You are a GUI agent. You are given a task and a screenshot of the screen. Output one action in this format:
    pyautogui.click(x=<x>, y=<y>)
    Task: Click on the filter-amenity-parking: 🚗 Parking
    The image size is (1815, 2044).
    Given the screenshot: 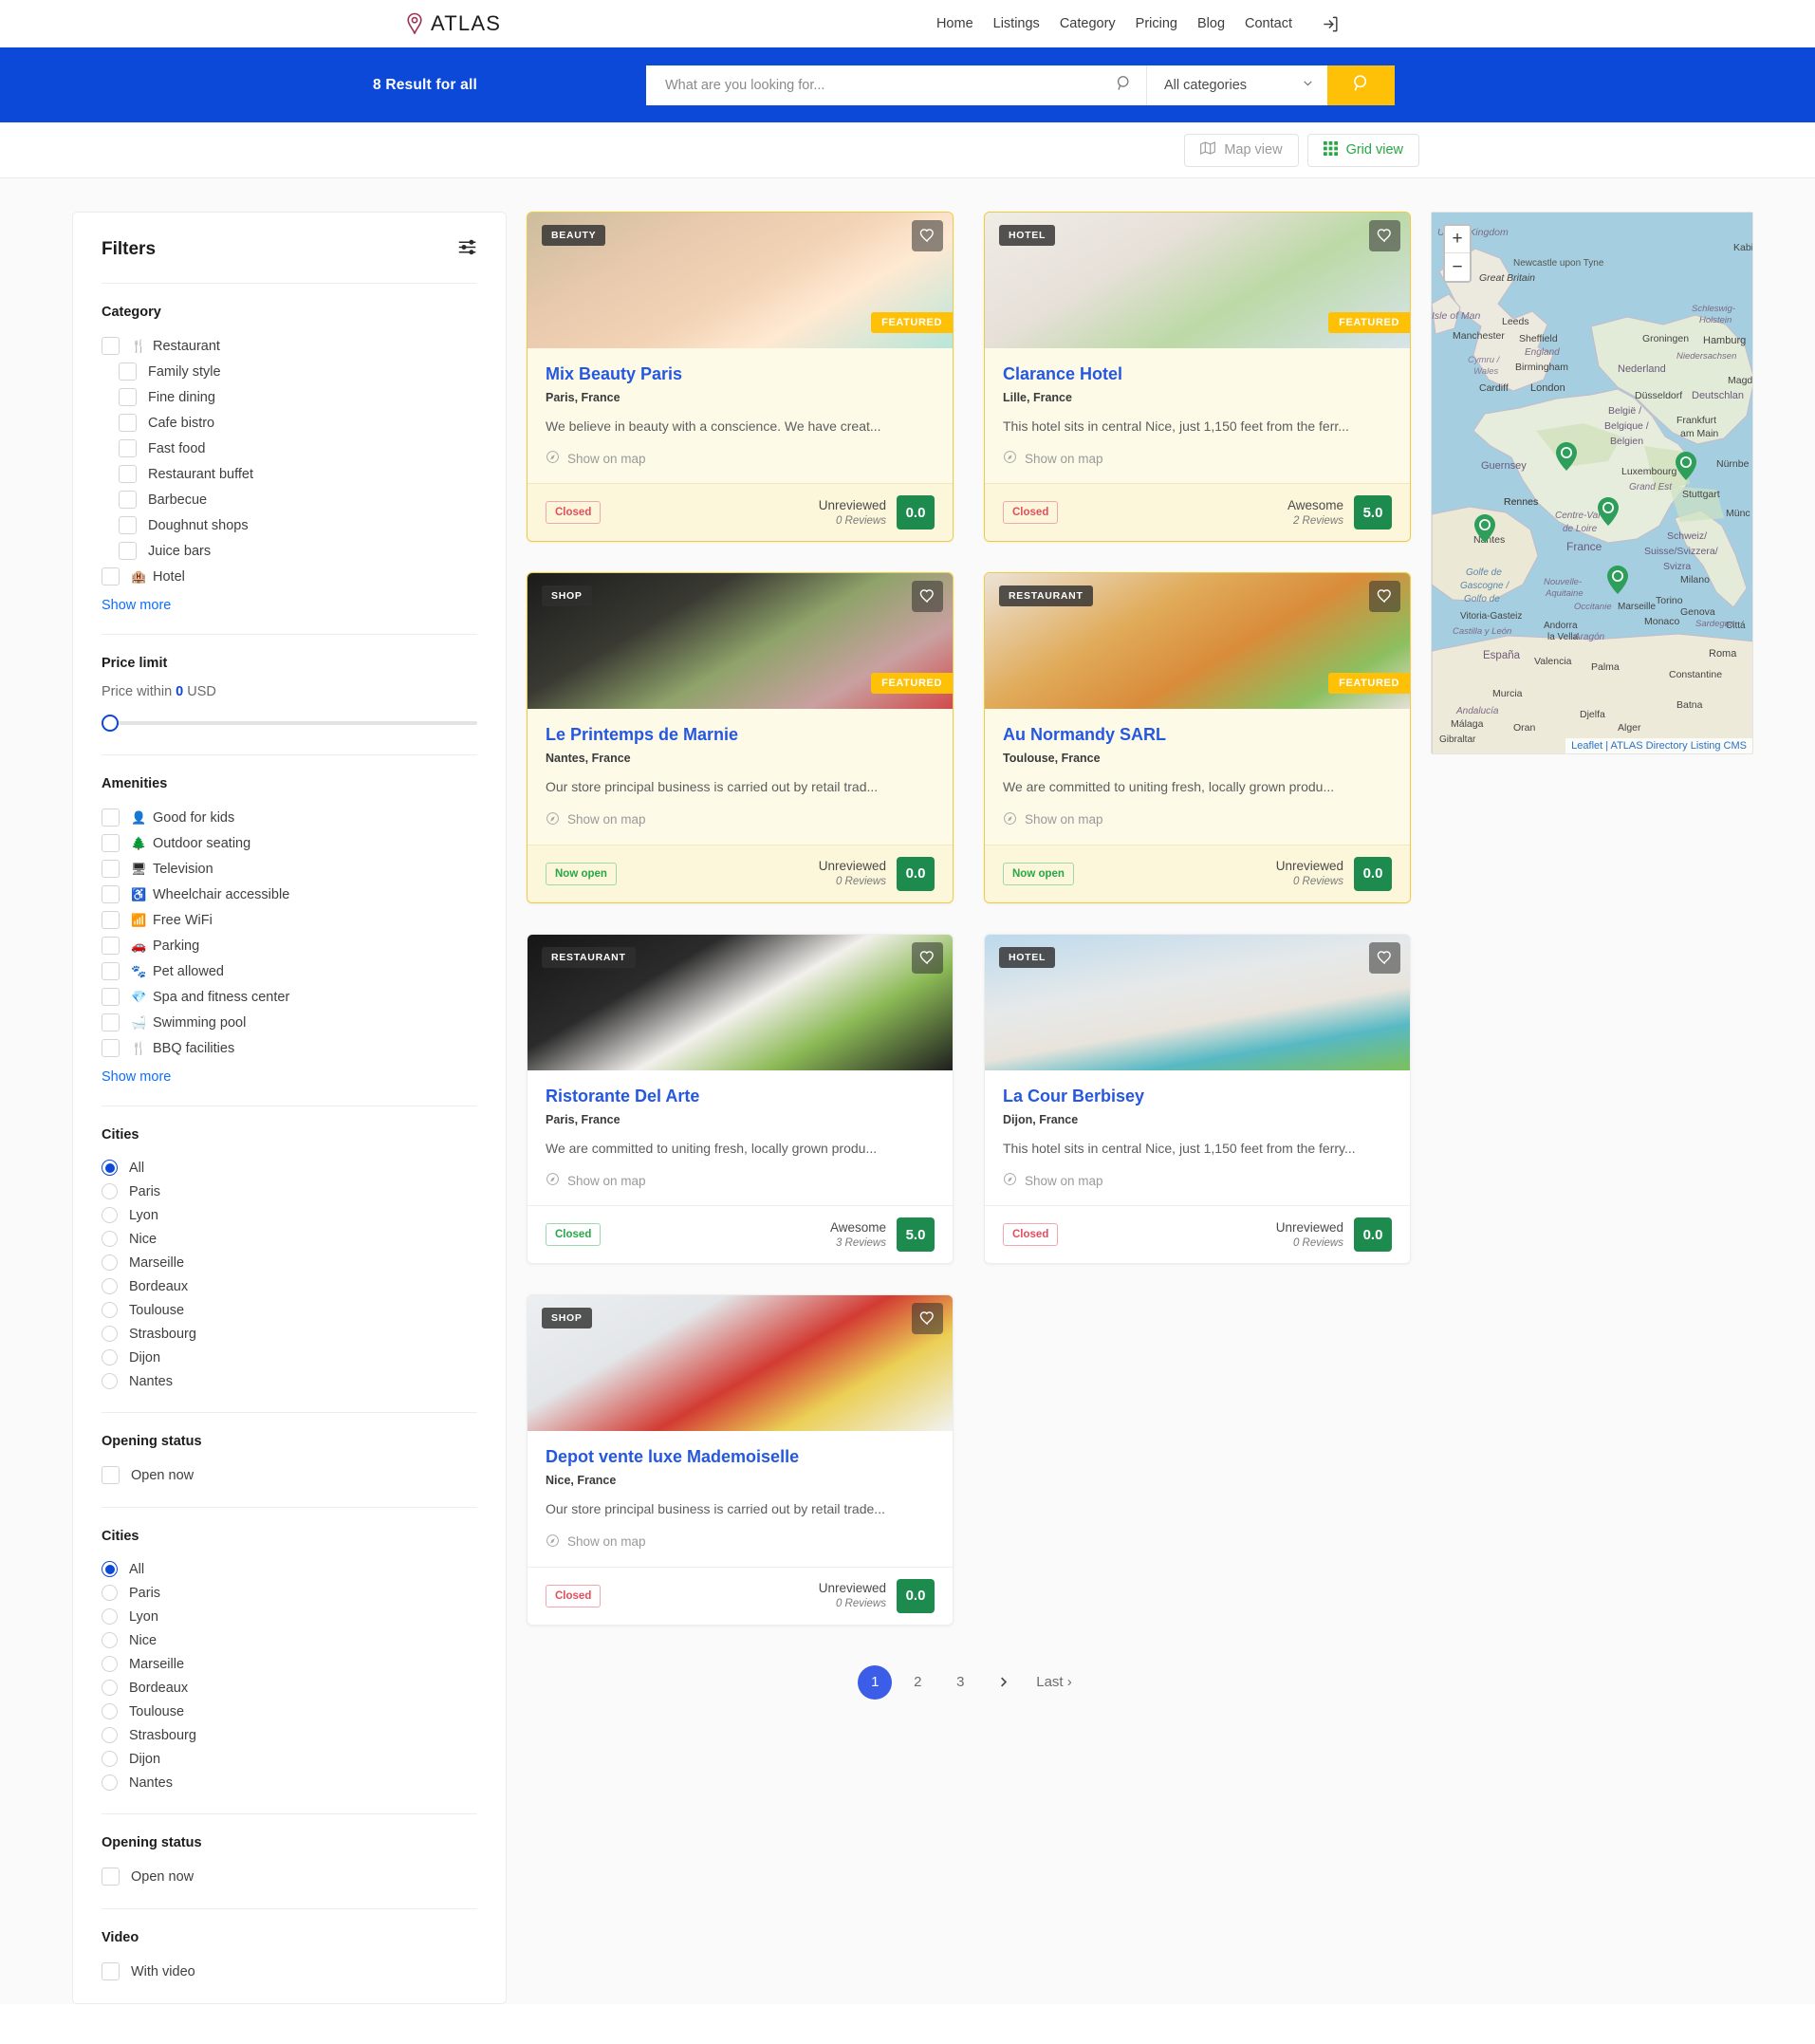 What is the action you would take?
    pyautogui.click(x=289, y=945)
    